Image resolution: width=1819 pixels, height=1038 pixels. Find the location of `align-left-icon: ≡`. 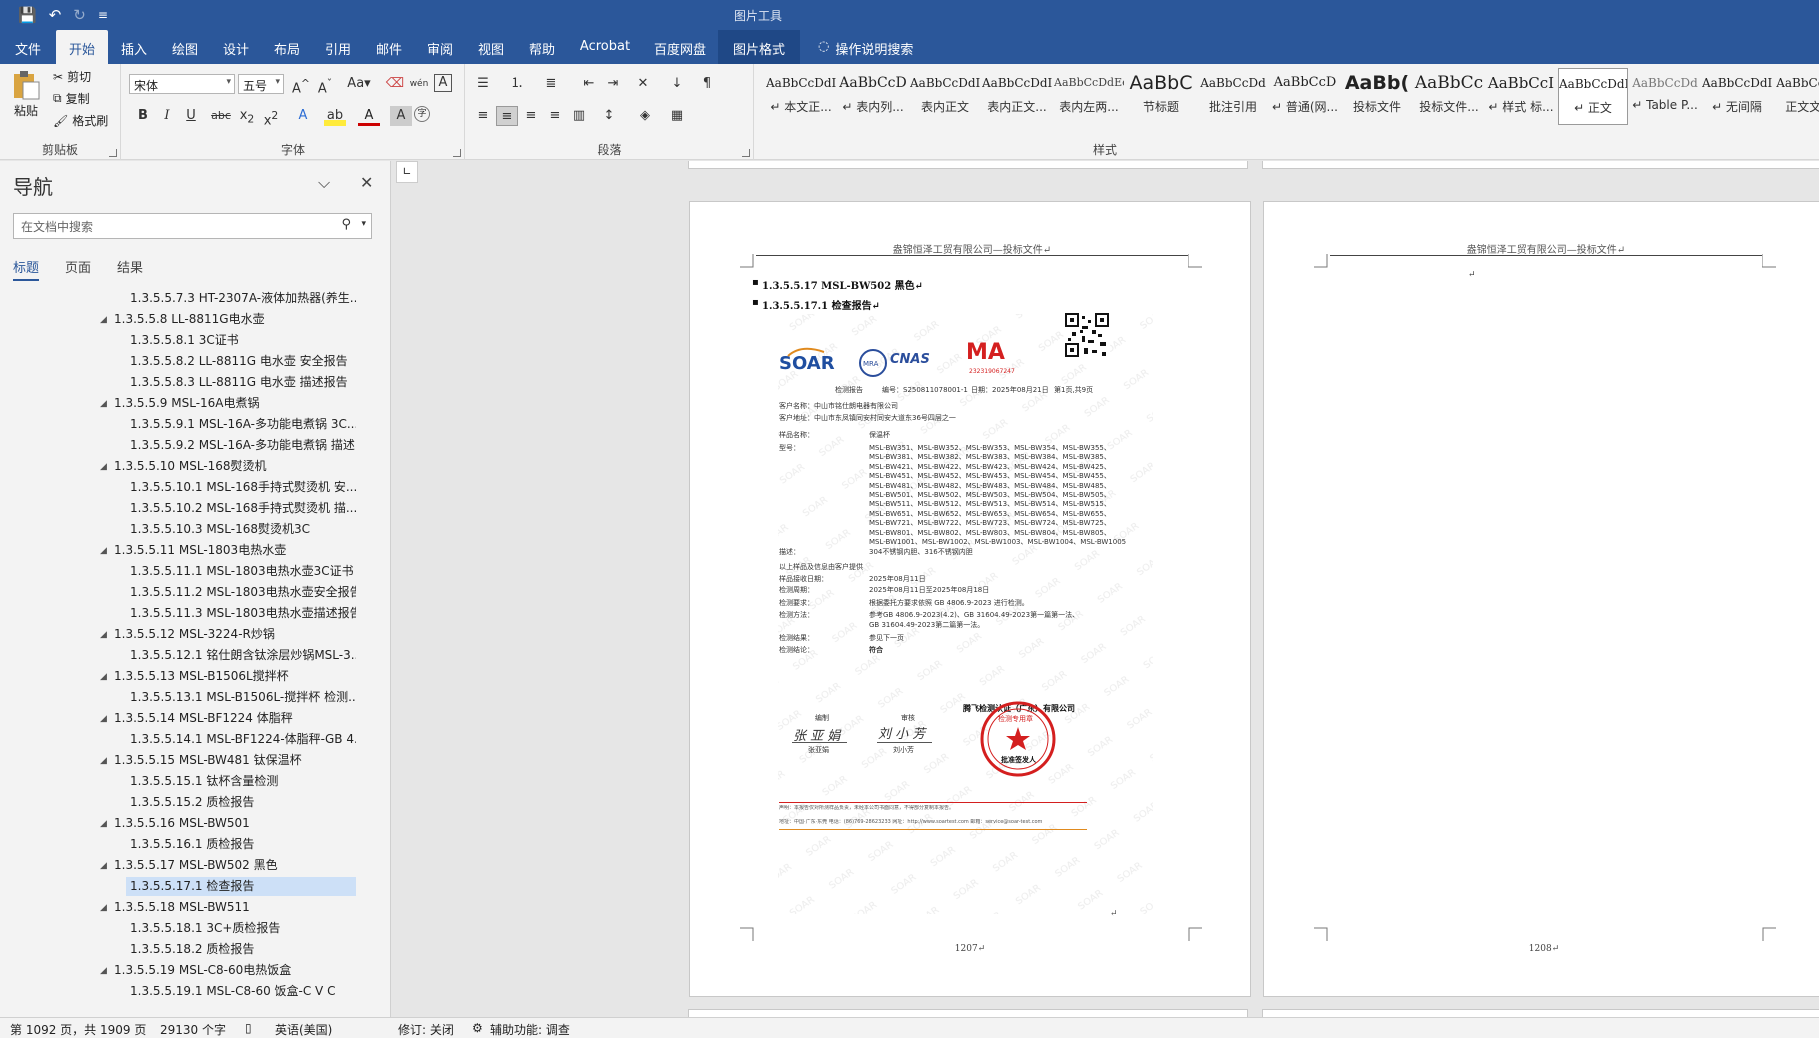

align-left-icon: ≡ is located at coordinates (483, 116).